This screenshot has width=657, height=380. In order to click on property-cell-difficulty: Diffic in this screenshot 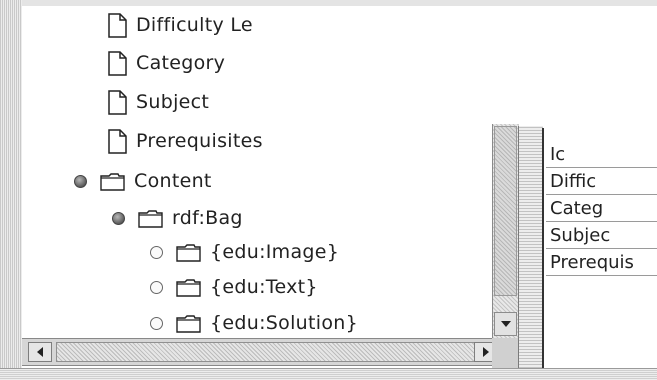, I will do `click(601, 182)`.